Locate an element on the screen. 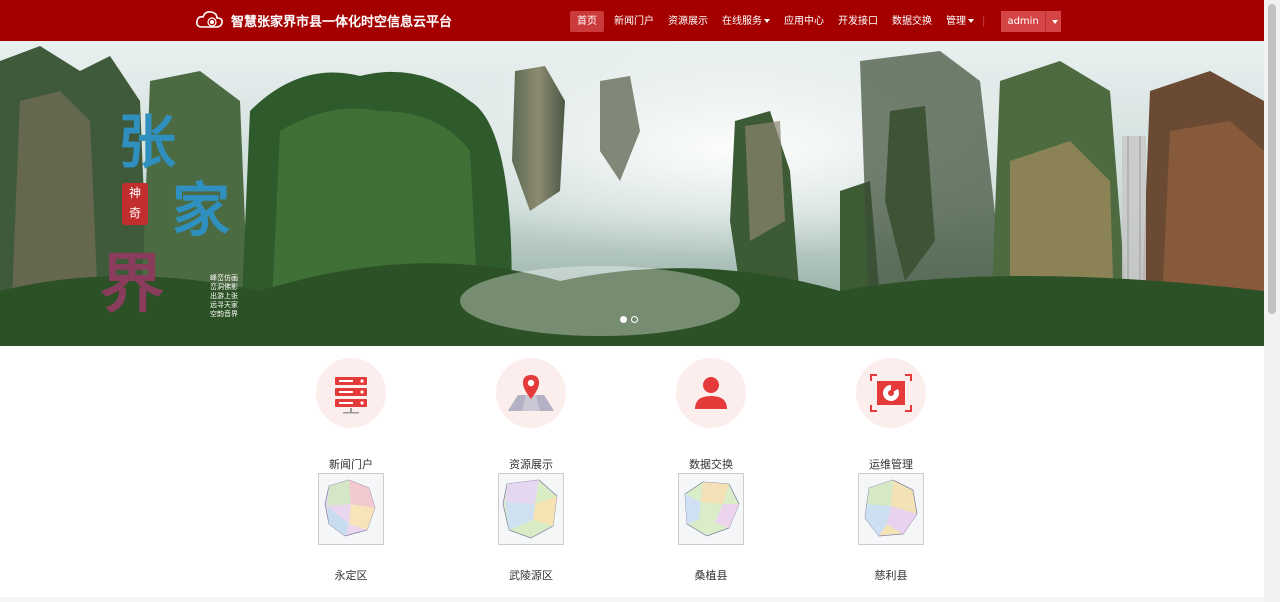  nav-data-exchange-label: 数据交换 is located at coordinates (912, 21).